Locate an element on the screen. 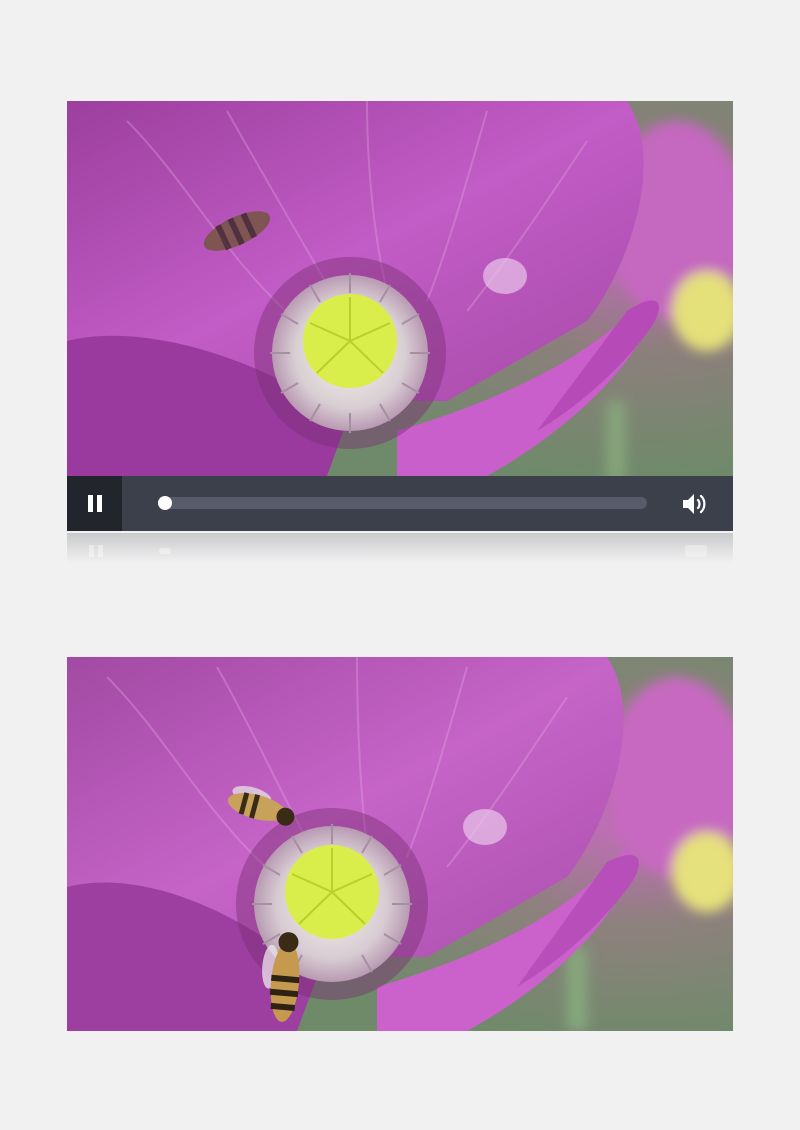 Image resolution: width=800 pixels, height=1130 pixels. volume-icon is located at coordinates (694, 504).